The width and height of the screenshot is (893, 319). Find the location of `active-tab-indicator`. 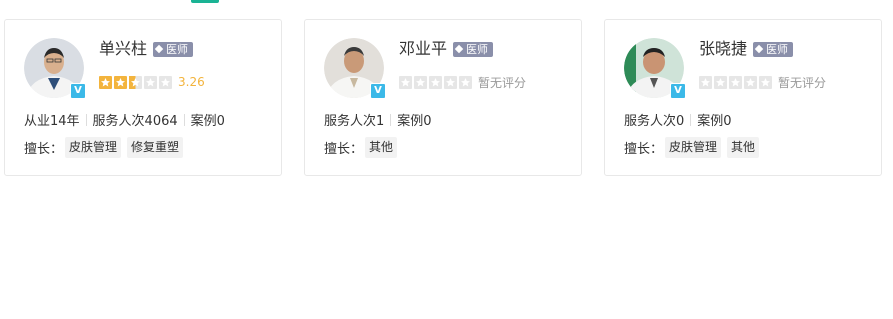

active-tab-indicator is located at coordinates (205, 1).